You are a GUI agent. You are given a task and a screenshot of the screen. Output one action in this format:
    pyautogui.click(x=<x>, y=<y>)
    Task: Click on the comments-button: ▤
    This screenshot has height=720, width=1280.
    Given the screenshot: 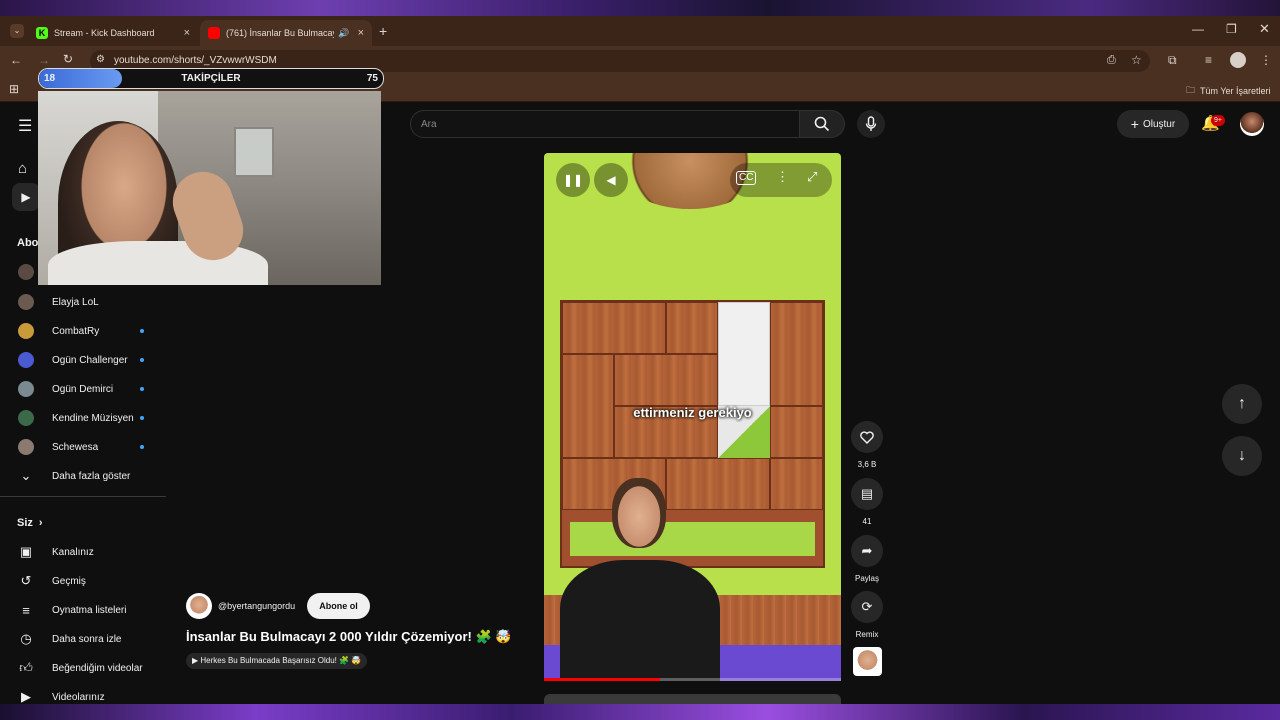 What is the action you would take?
    pyautogui.click(x=867, y=494)
    